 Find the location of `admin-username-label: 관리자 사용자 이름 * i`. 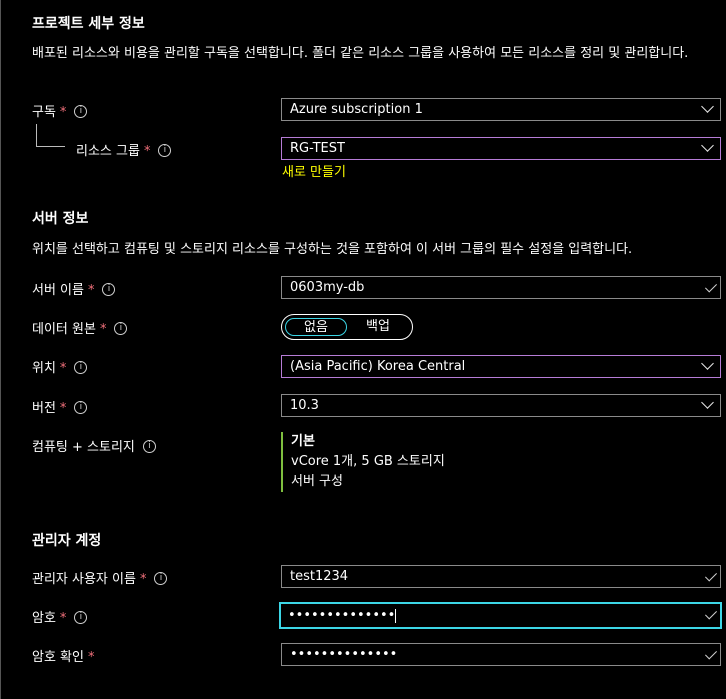

admin-username-label: 관리자 사용자 이름 * i is located at coordinates (100, 577).